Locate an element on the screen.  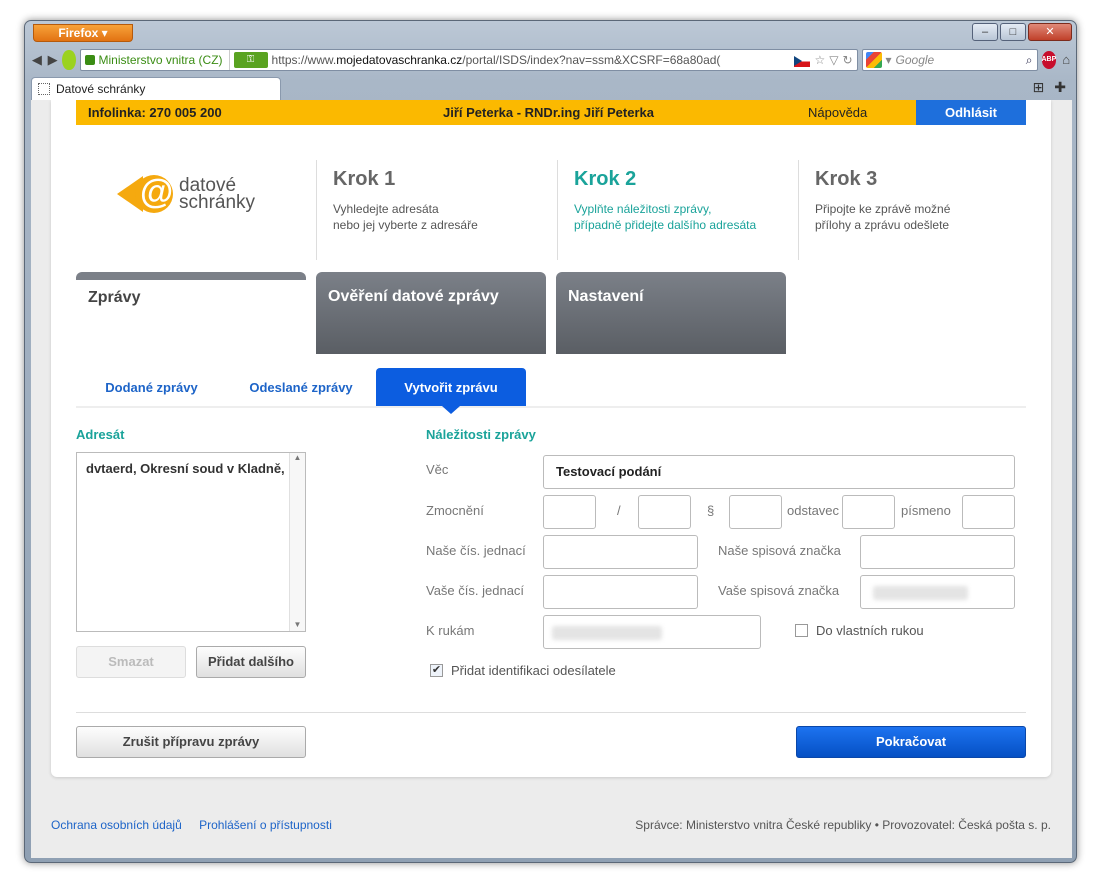
your-file-label: Vaše spisová značka is located at coordinates (779, 590).